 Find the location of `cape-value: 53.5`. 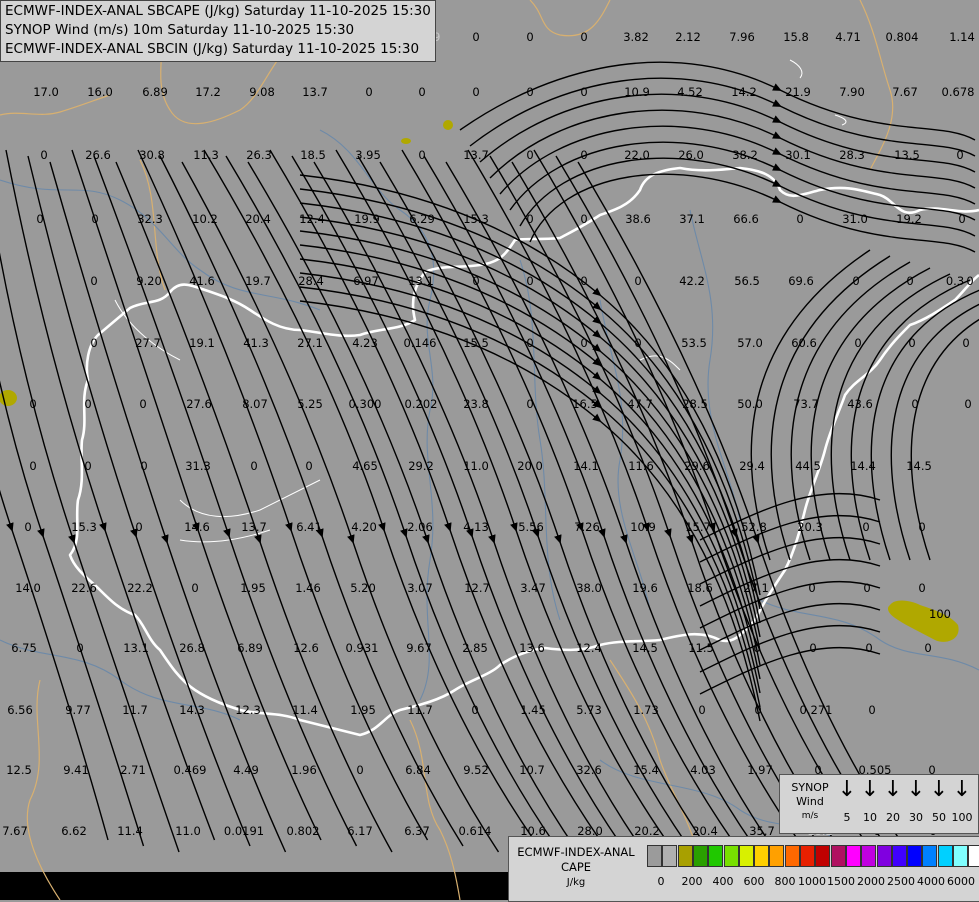

cape-value: 53.5 is located at coordinates (694, 343).